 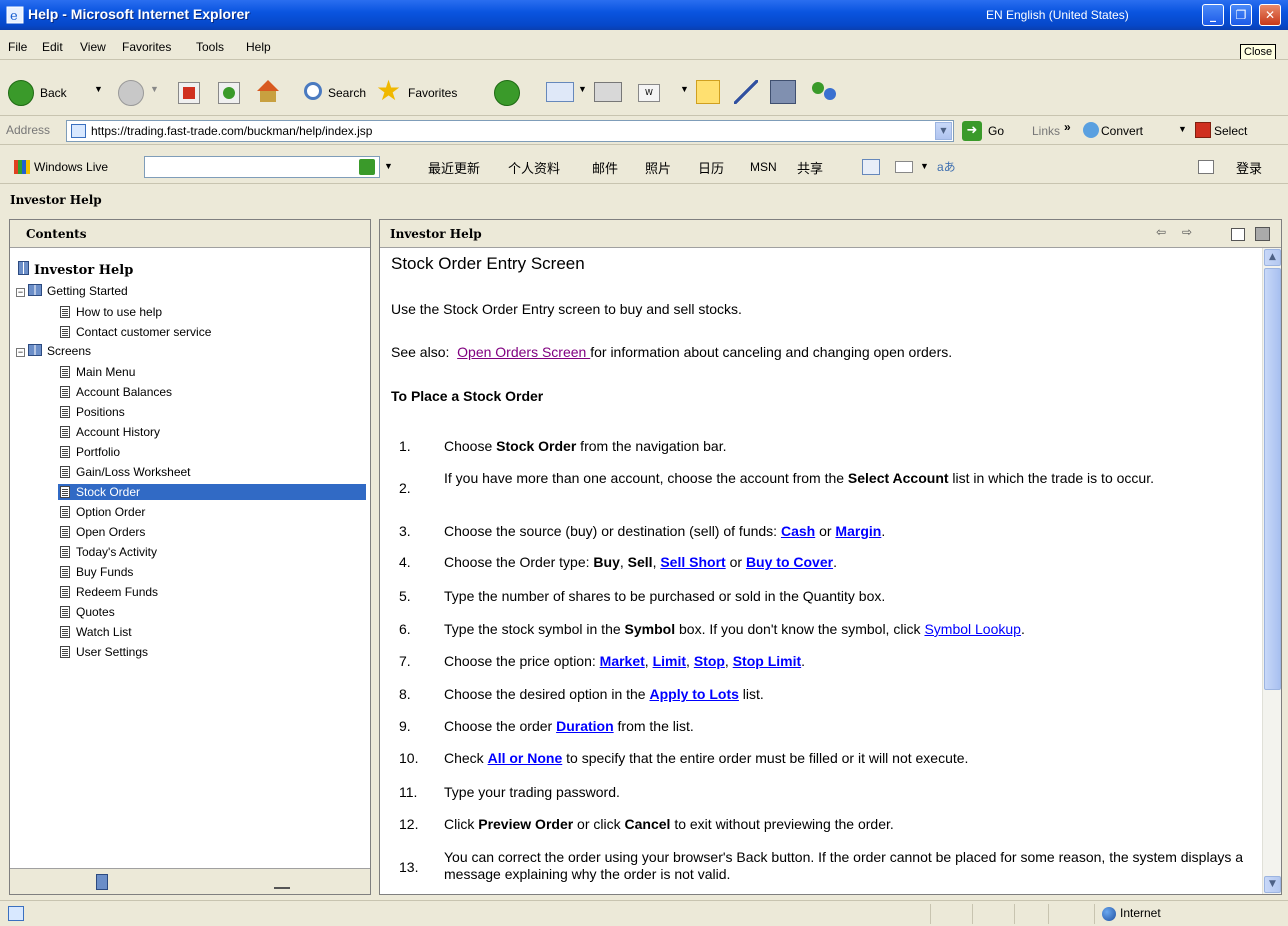 What do you see at coordinates (1122, 131) in the screenshot?
I see `convert-button: Convert` at bounding box center [1122, 131].